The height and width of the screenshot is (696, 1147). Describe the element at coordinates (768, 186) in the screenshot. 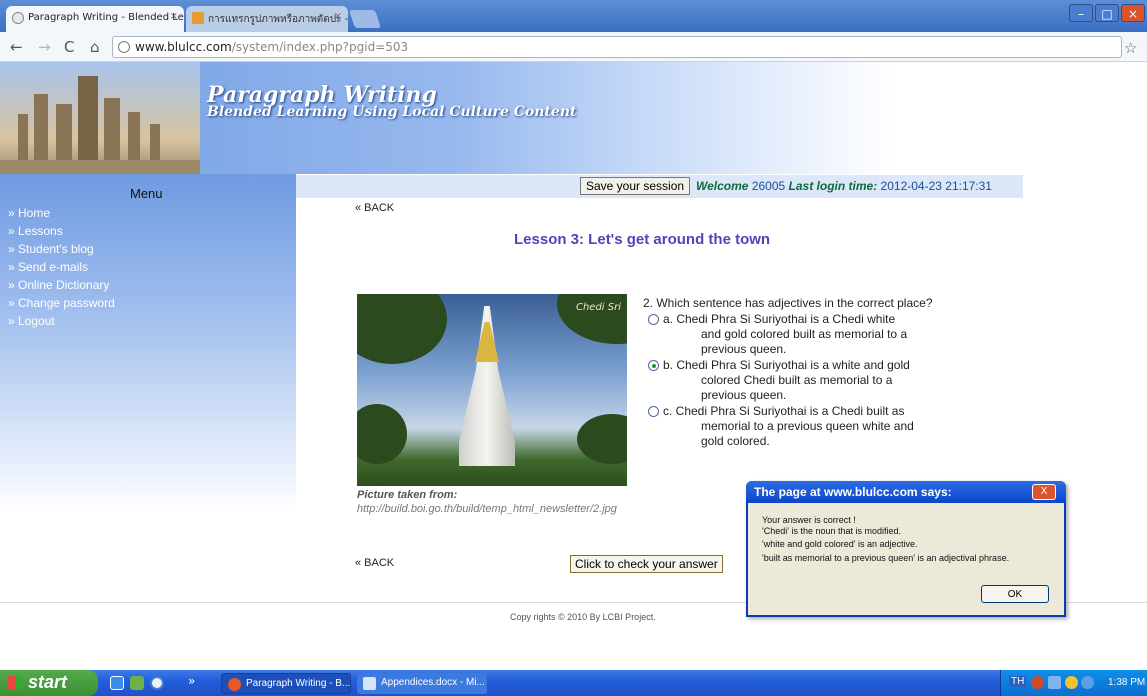

I see `user-id: 26005` at that location.